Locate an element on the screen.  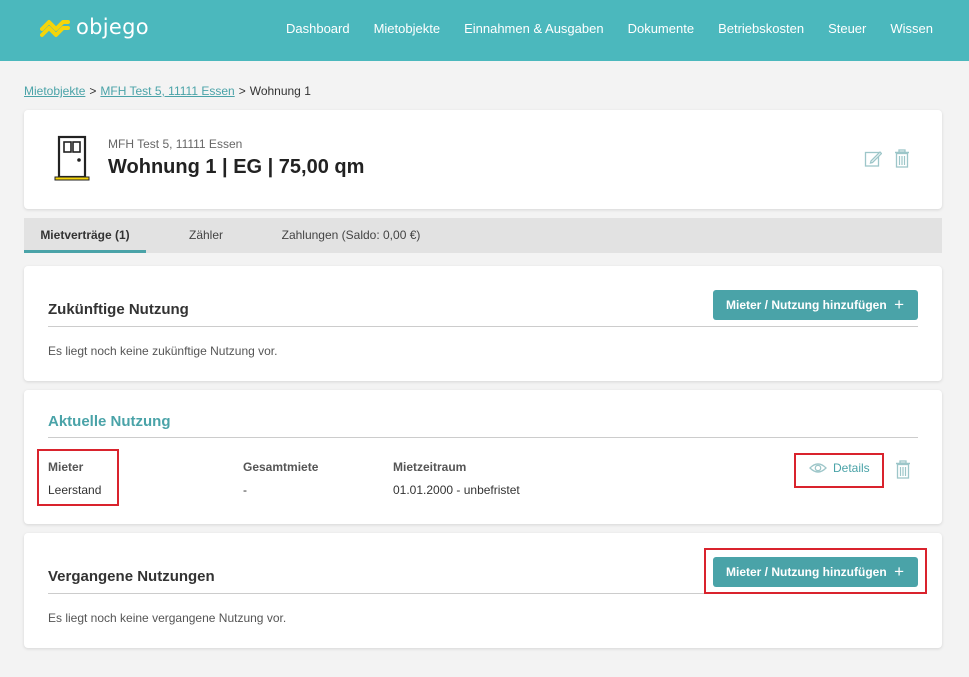
brand-logo: objego is located at coordinates (94, 27).